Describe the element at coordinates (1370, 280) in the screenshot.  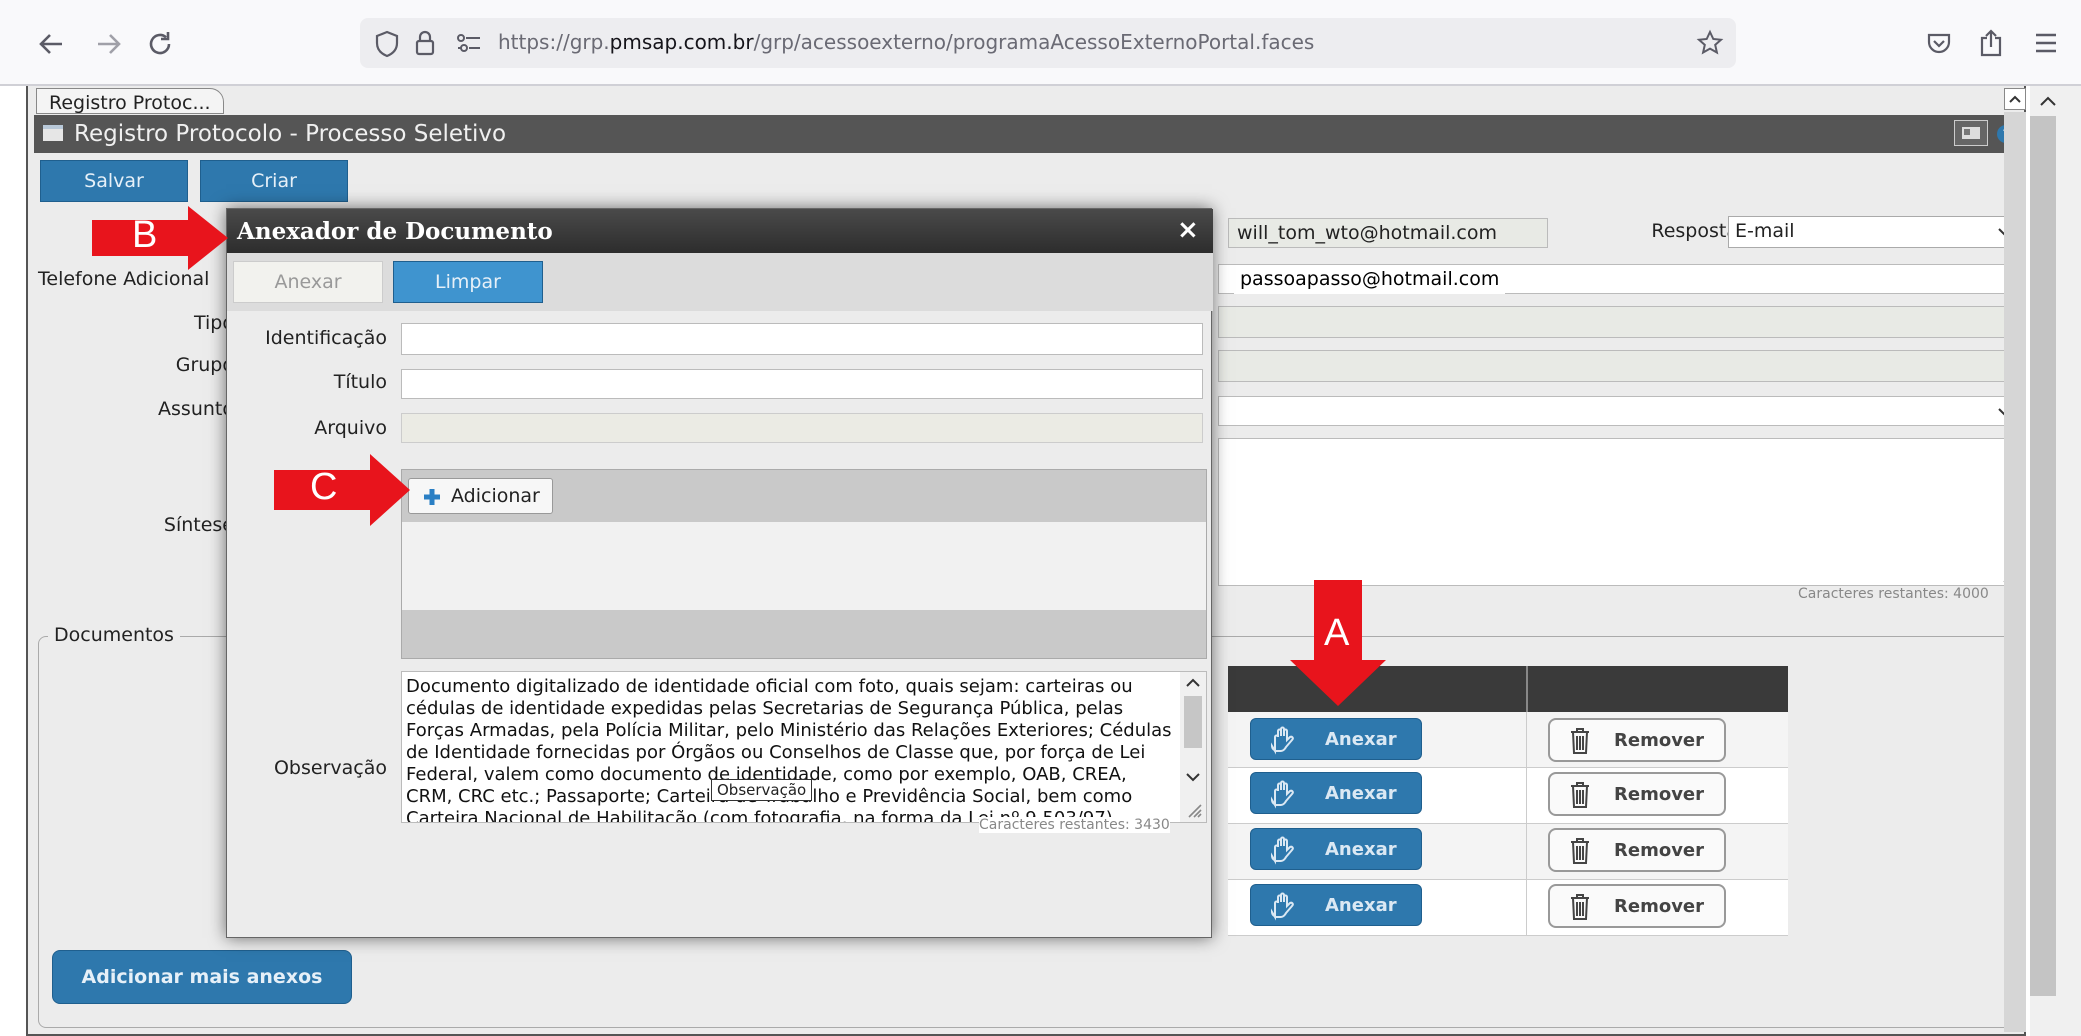
I see `email-adicional-field: passoapasso@hotmail.com` at that location.